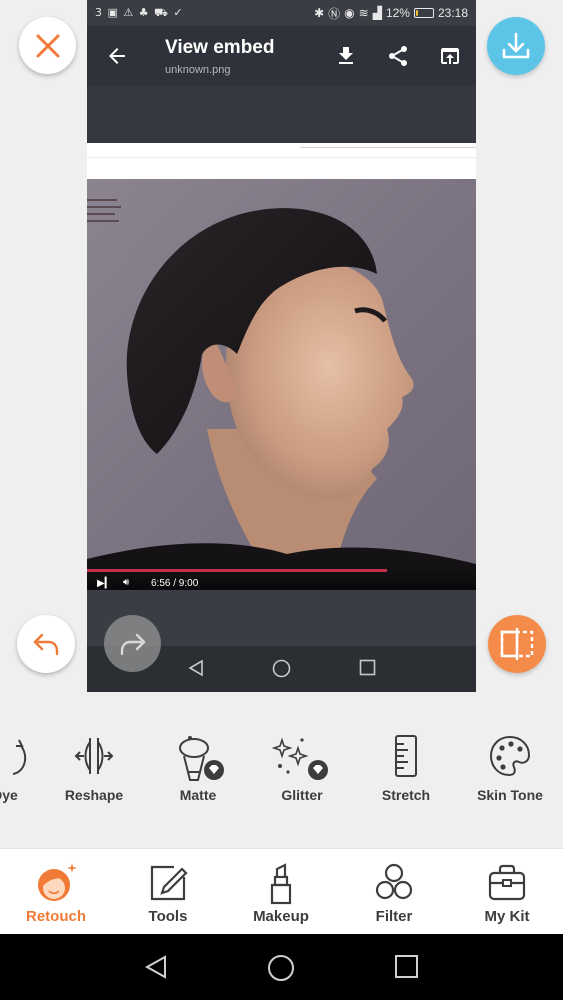  Describe the element at coordinates (220, 47) in the screenshot. I see `embed-title: View embed` at that location.